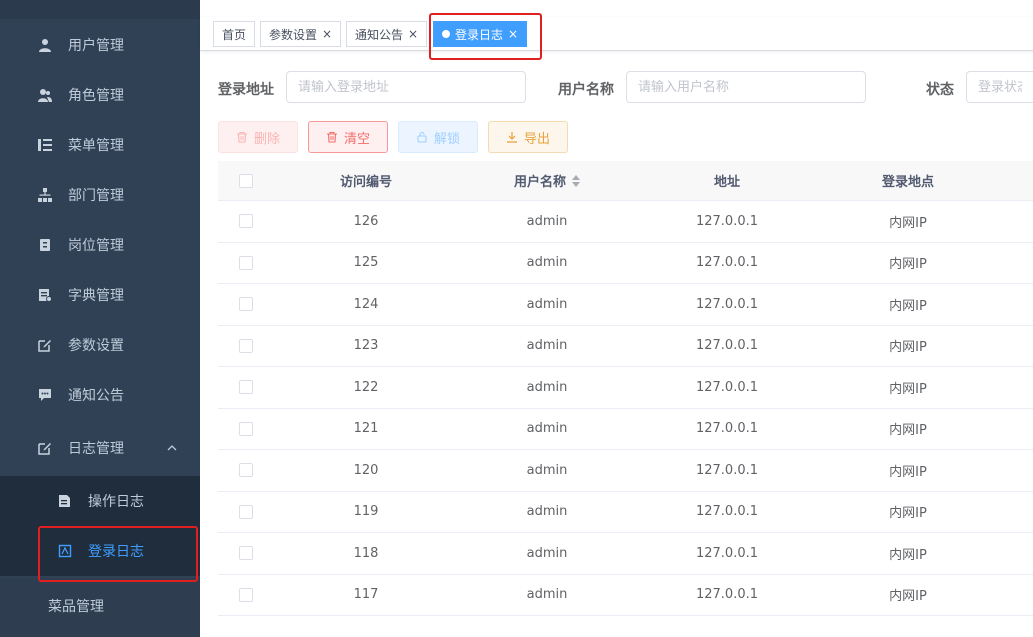 The height and width of the screenshot is (637, 1033). I want to click on download-icon, so click(512, 137).